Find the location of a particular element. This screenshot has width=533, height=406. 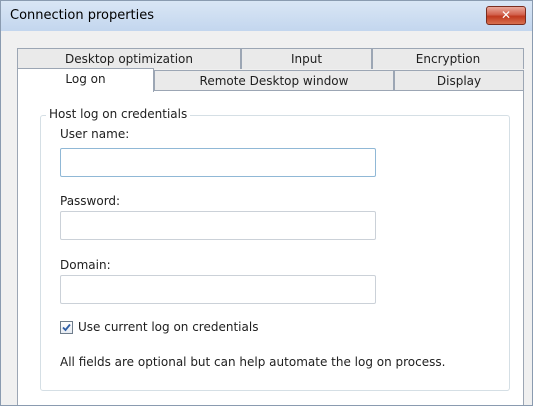

tab-desktop-optimization: Desktop optimization is located at coordinates (129, 58).